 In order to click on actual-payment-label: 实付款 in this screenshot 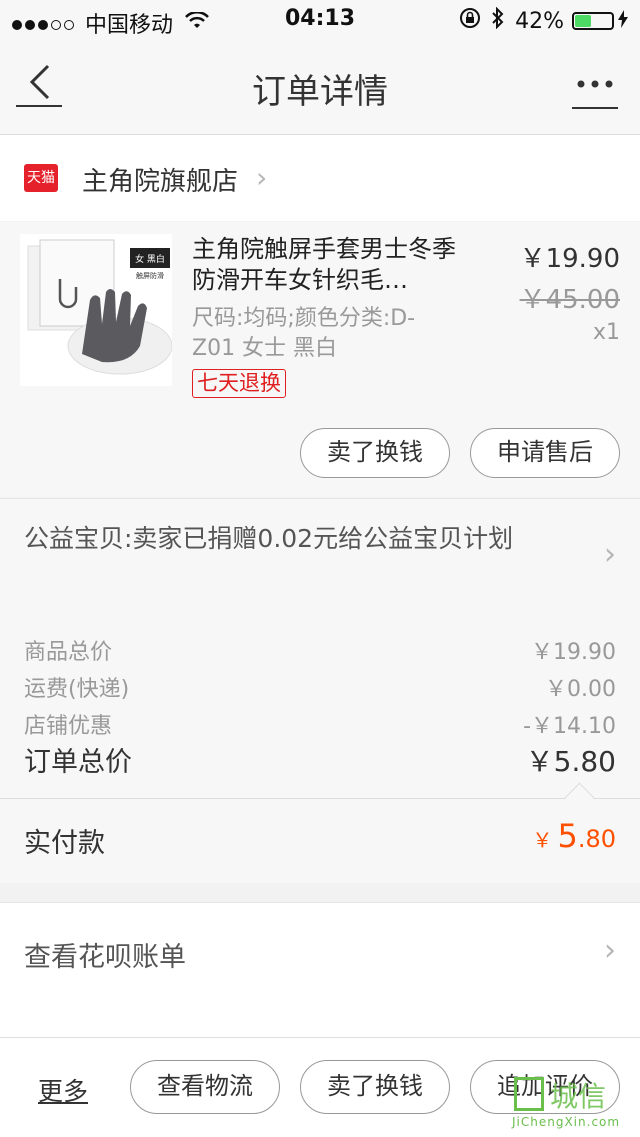, I will do `click(64, 843)`.